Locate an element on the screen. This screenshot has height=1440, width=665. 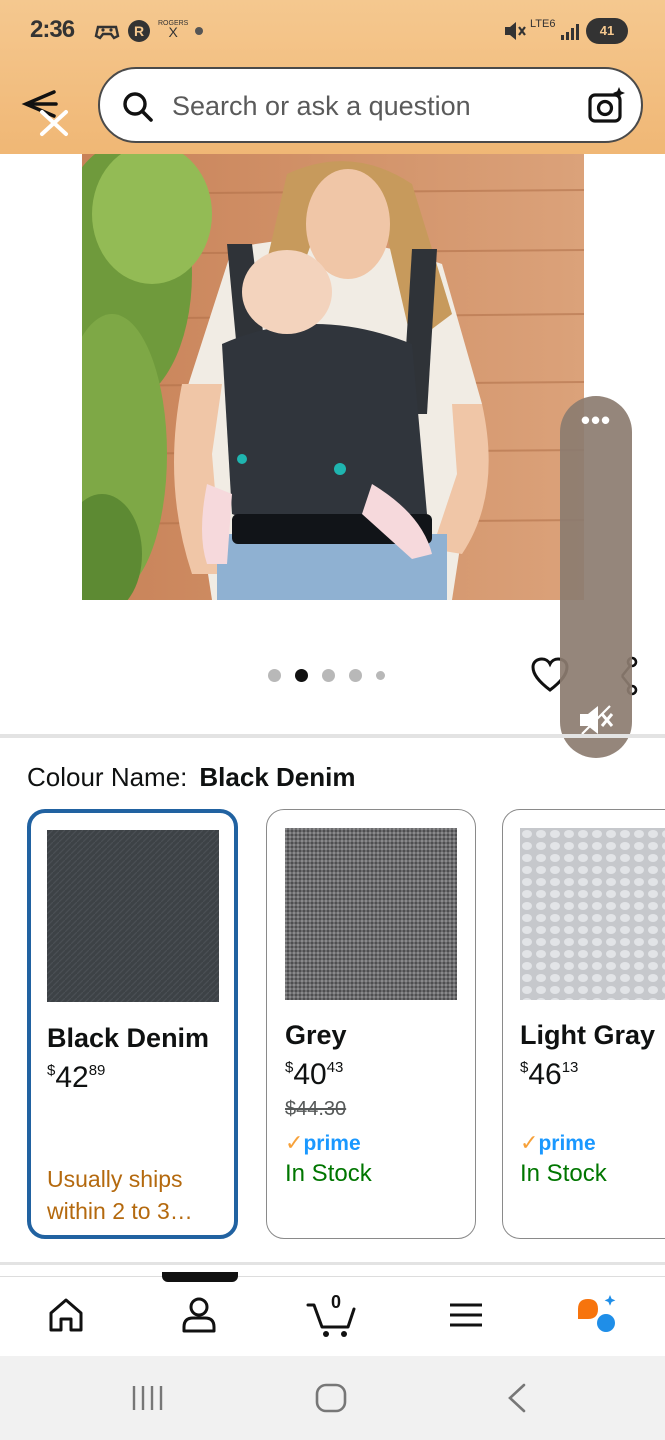
colour-selected-name: Black Denim is located at coordinates (277, 777).